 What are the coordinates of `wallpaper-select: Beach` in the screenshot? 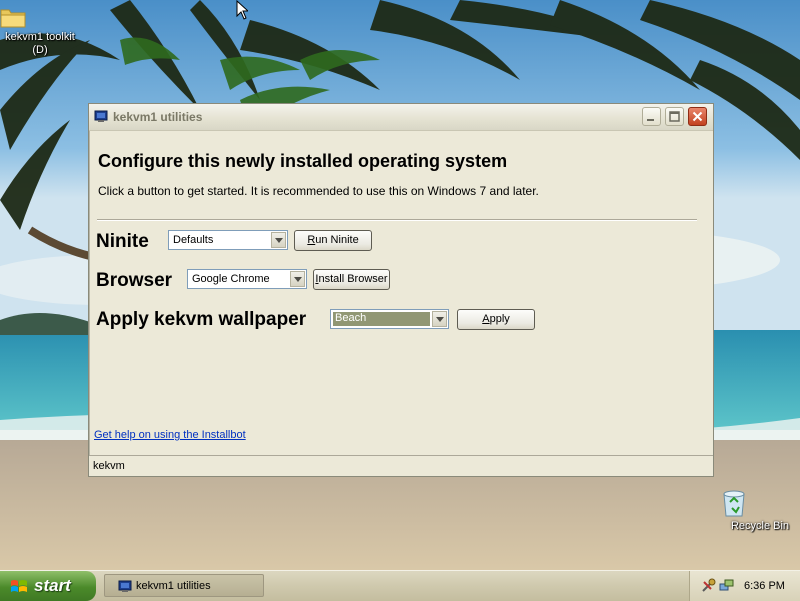 It's located at (389, 319).